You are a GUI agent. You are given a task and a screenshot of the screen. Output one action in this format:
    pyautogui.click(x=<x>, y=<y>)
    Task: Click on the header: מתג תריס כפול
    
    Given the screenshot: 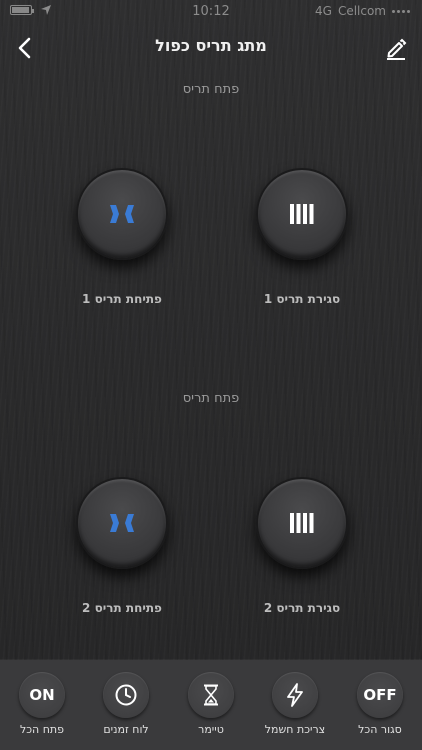 What is the action you would take?
    pyautogui.click(x=211, y=48)
    